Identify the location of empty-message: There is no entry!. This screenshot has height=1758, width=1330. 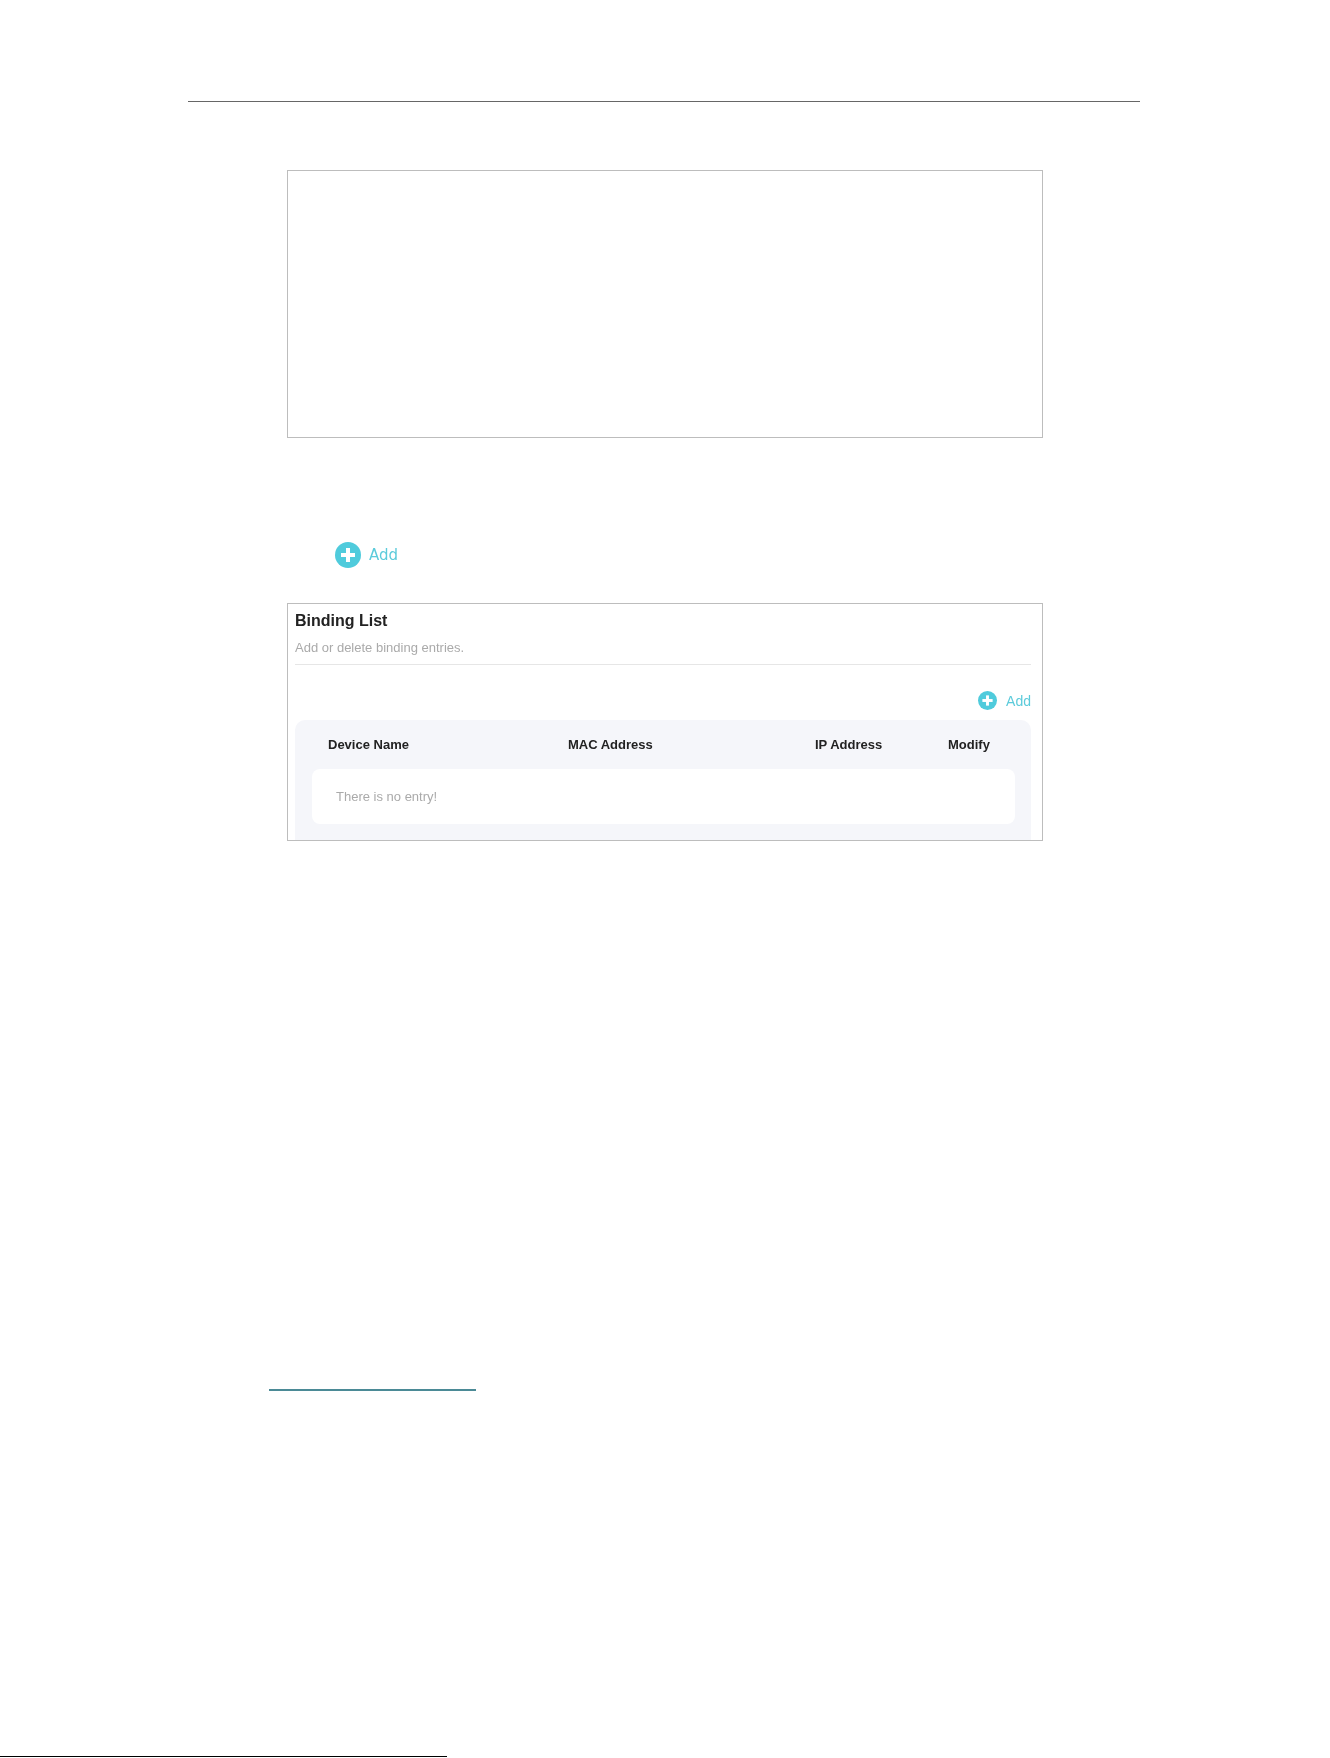
(387, 796).